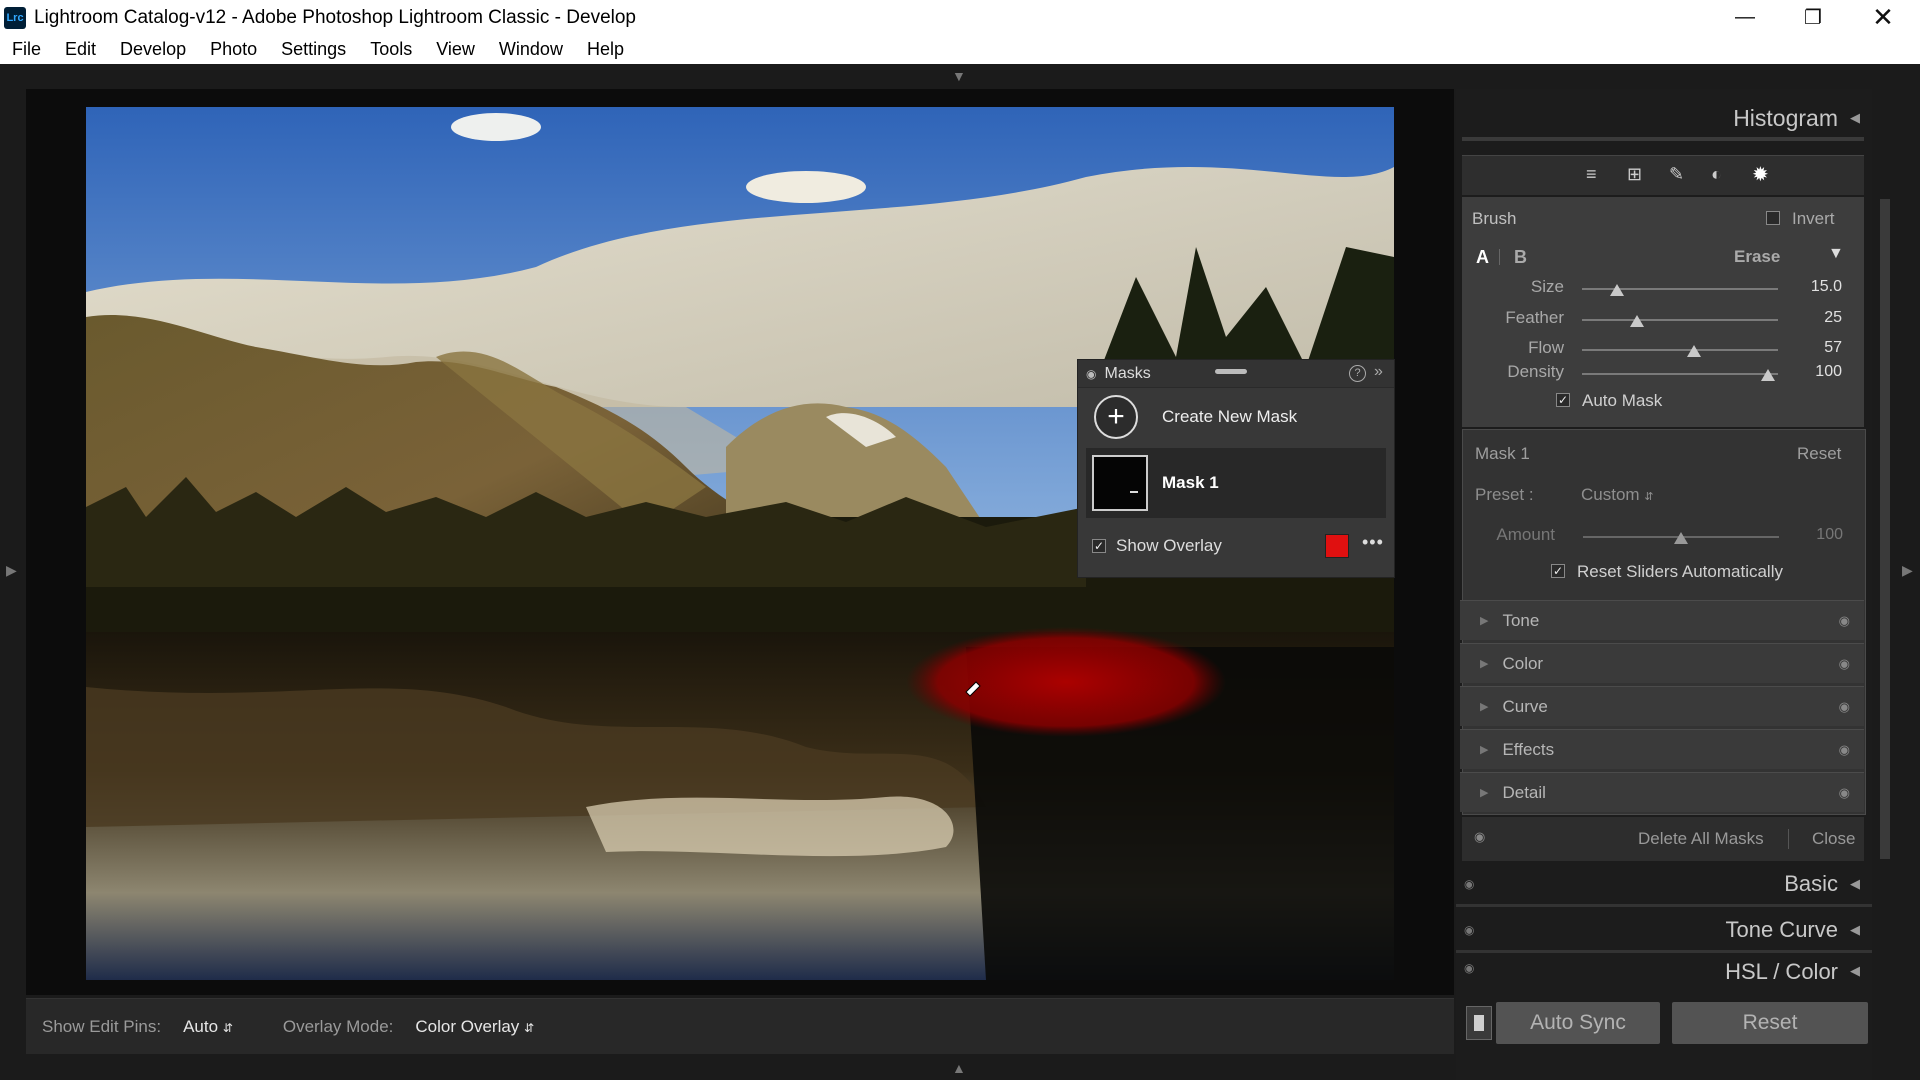 The width and height of the screenshot is (1920, 1080). Describe the element at coordinates (474, 1027) in the screenshot. I see `overlay-mode-dropdown: Color Overlay ⇵` at that location.